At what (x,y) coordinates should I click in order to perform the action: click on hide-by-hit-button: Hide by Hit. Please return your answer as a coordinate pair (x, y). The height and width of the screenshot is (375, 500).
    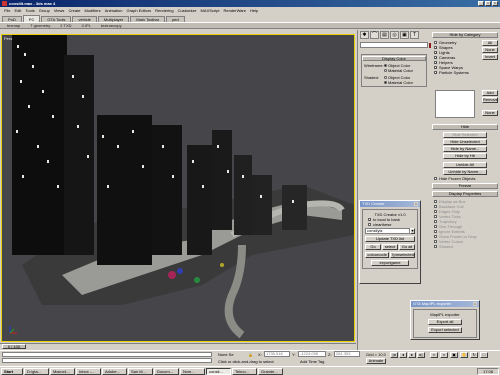
    Looking at the image, I should click on (465, 156).